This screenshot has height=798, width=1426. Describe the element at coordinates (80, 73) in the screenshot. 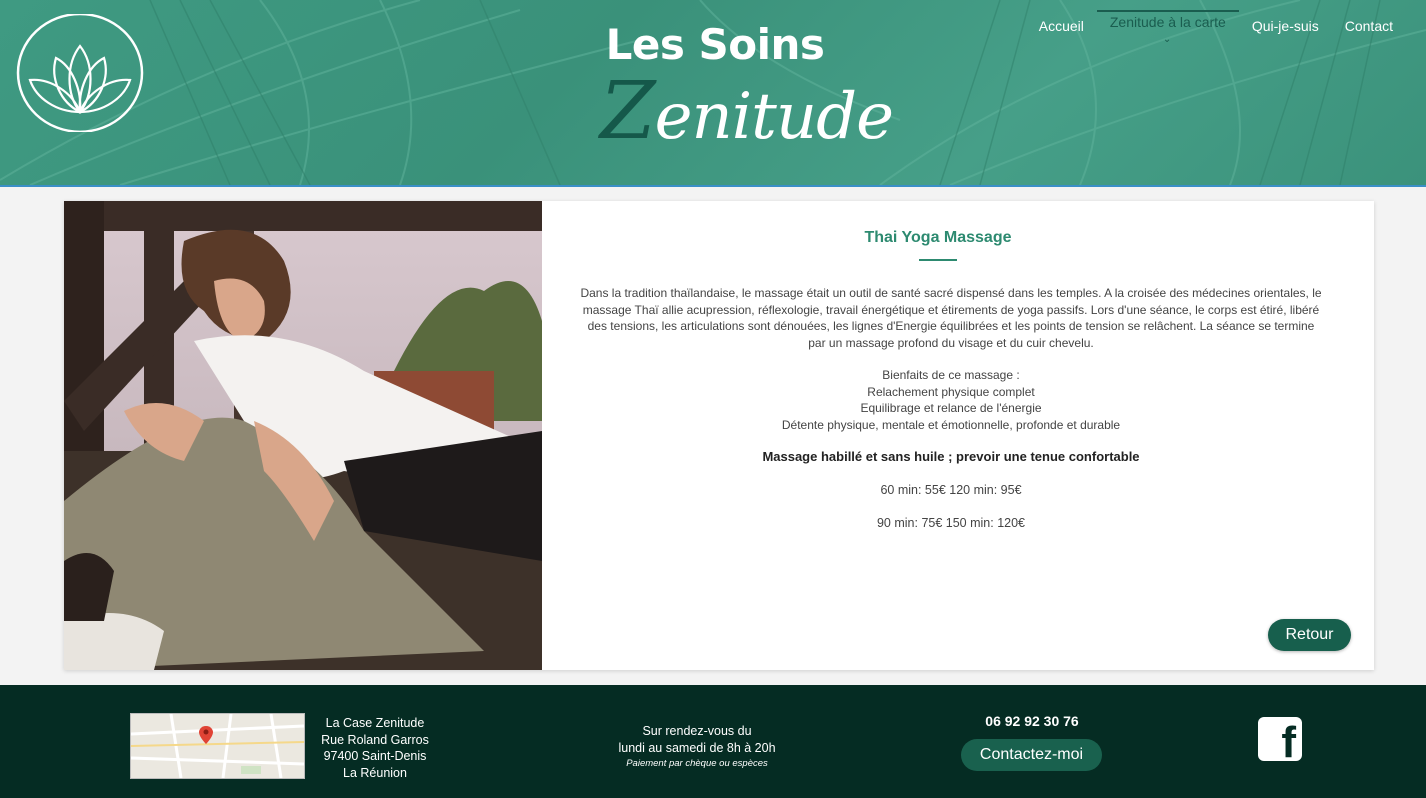

I see `lotus-icon` at that location.